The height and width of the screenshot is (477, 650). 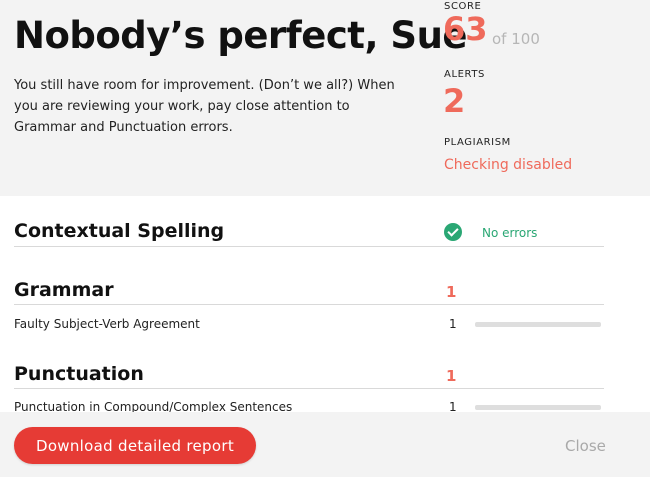 What do you see at coordinates (465, 29) in the screenshot?
I see `score-value: 63` at bounding box center [465, 29].